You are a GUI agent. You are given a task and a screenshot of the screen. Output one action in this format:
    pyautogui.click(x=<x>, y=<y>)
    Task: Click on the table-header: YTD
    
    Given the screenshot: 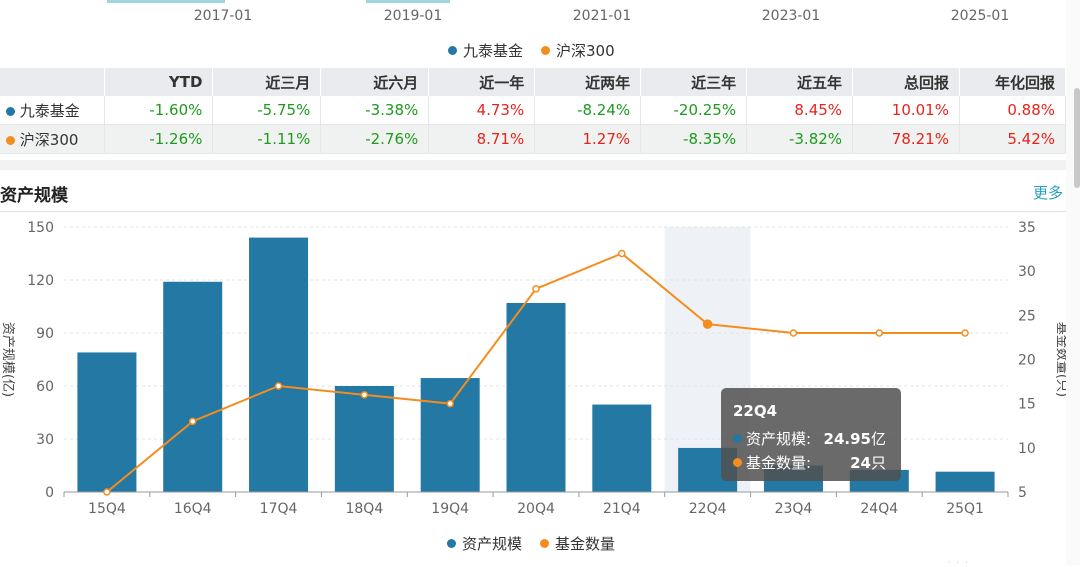 What is the action you would take?
    pyautogui.click(x=159, y=82)
    